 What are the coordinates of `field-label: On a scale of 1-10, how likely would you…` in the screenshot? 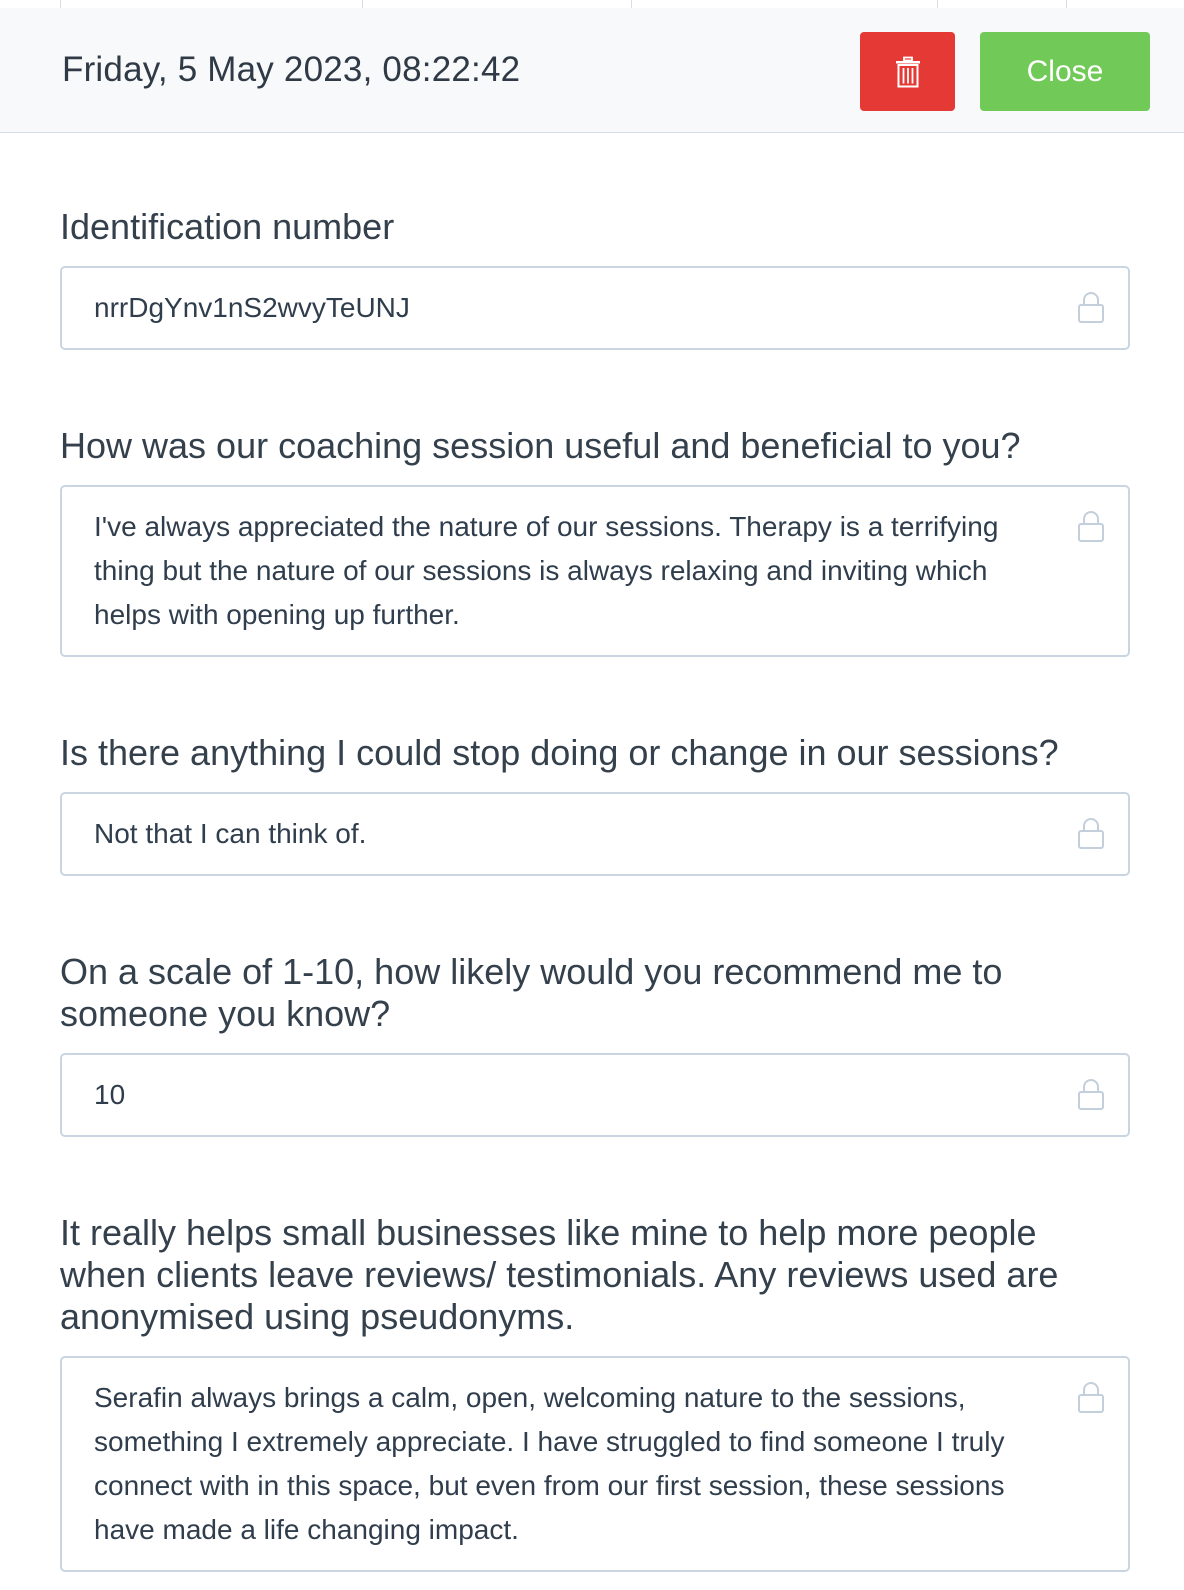 It's located at (531, 992).